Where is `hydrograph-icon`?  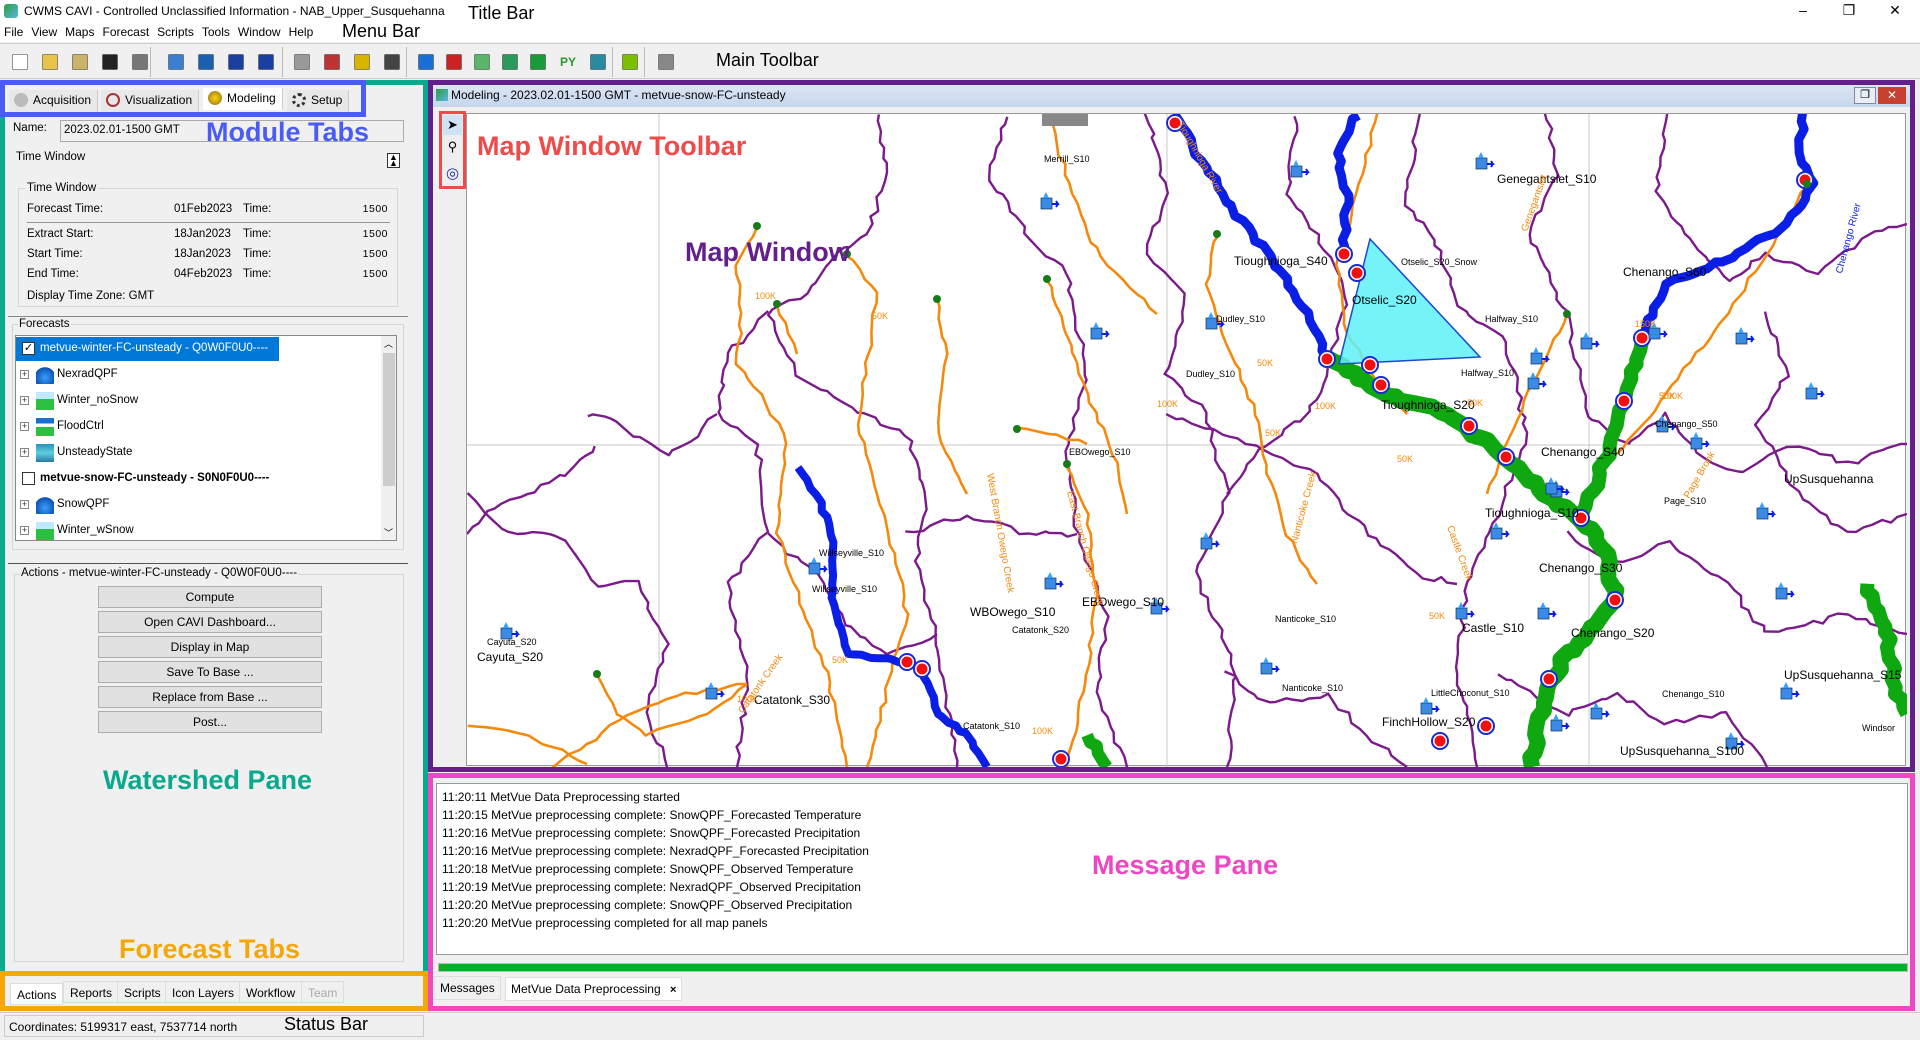
hydrograph-icon is located at coordinates (630, 62).